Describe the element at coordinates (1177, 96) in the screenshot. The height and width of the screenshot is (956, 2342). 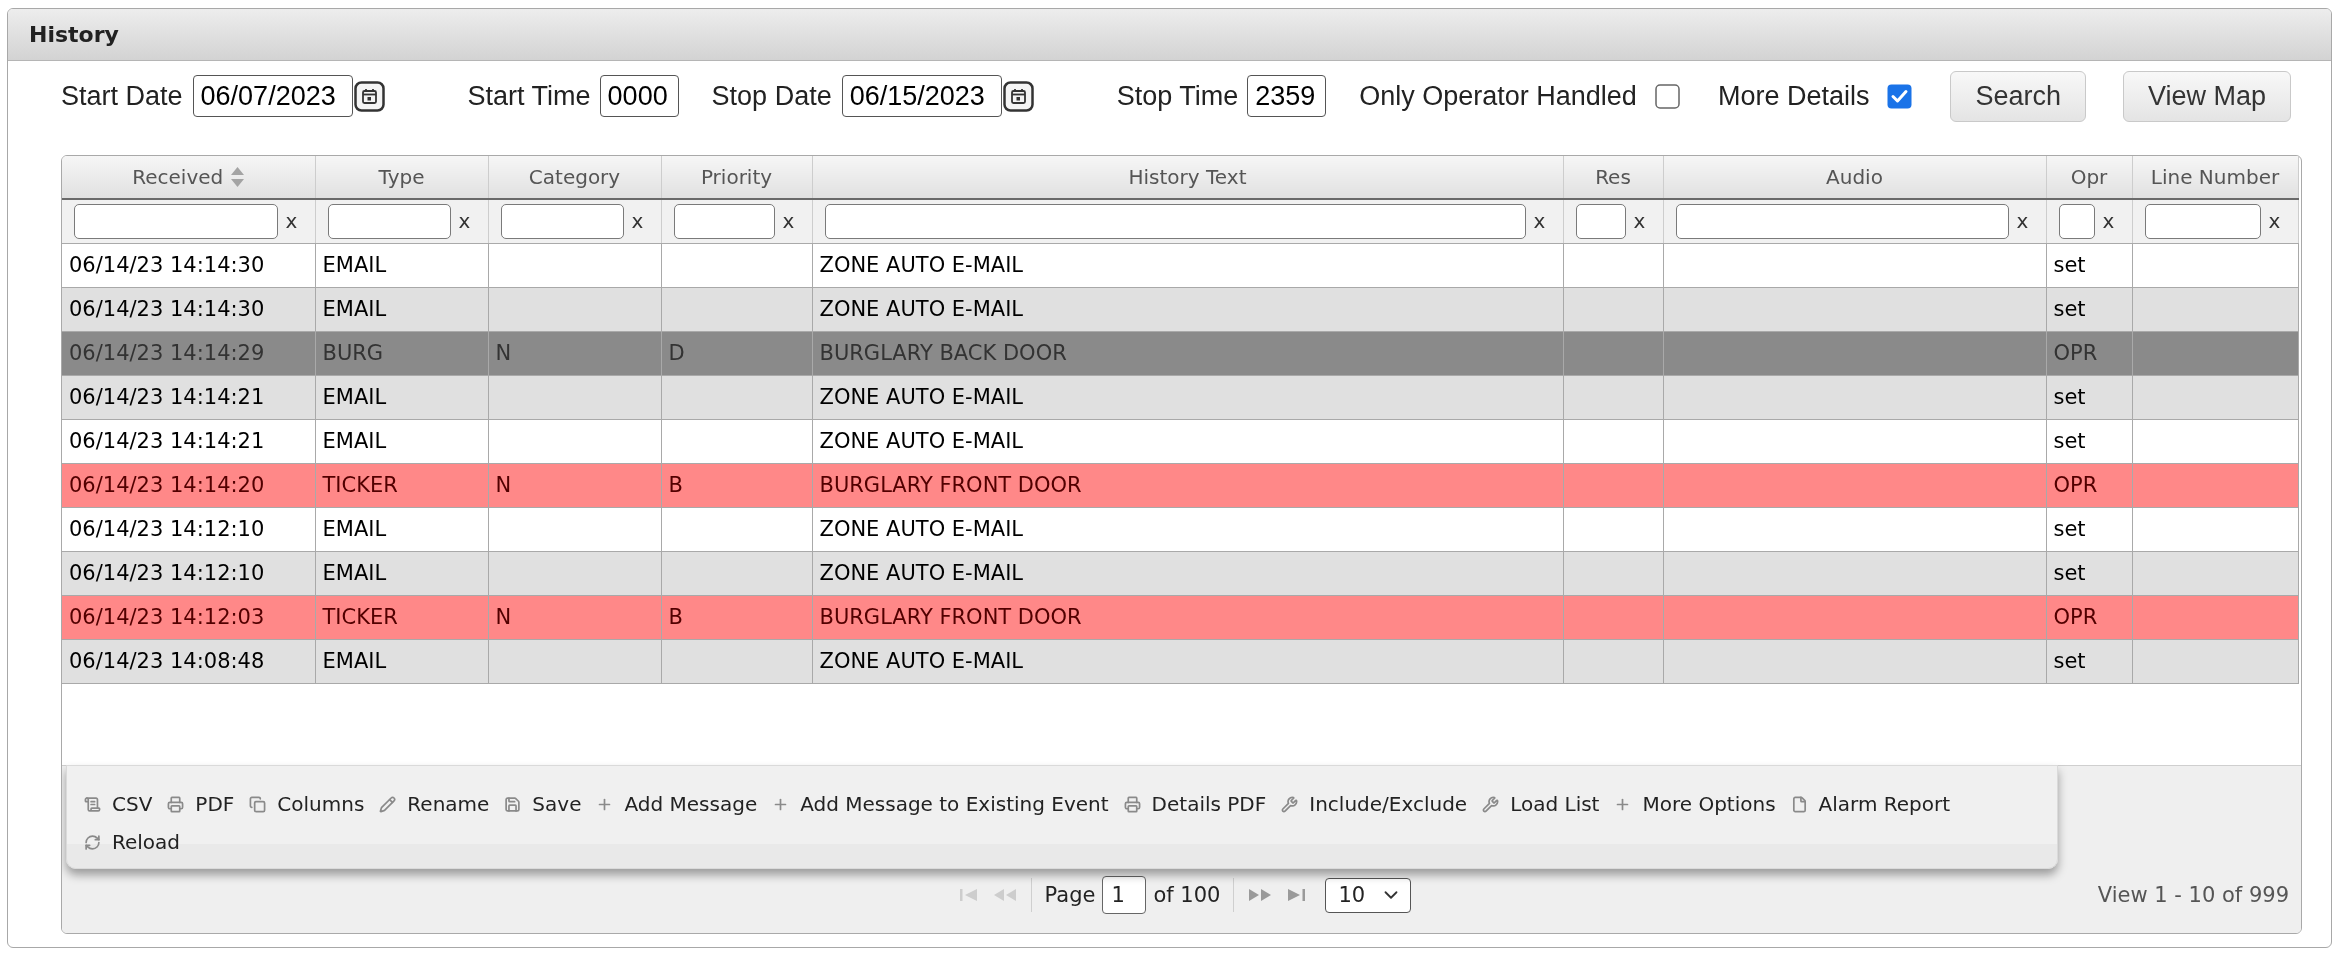
I see `field-label: Stop Time` at that location.